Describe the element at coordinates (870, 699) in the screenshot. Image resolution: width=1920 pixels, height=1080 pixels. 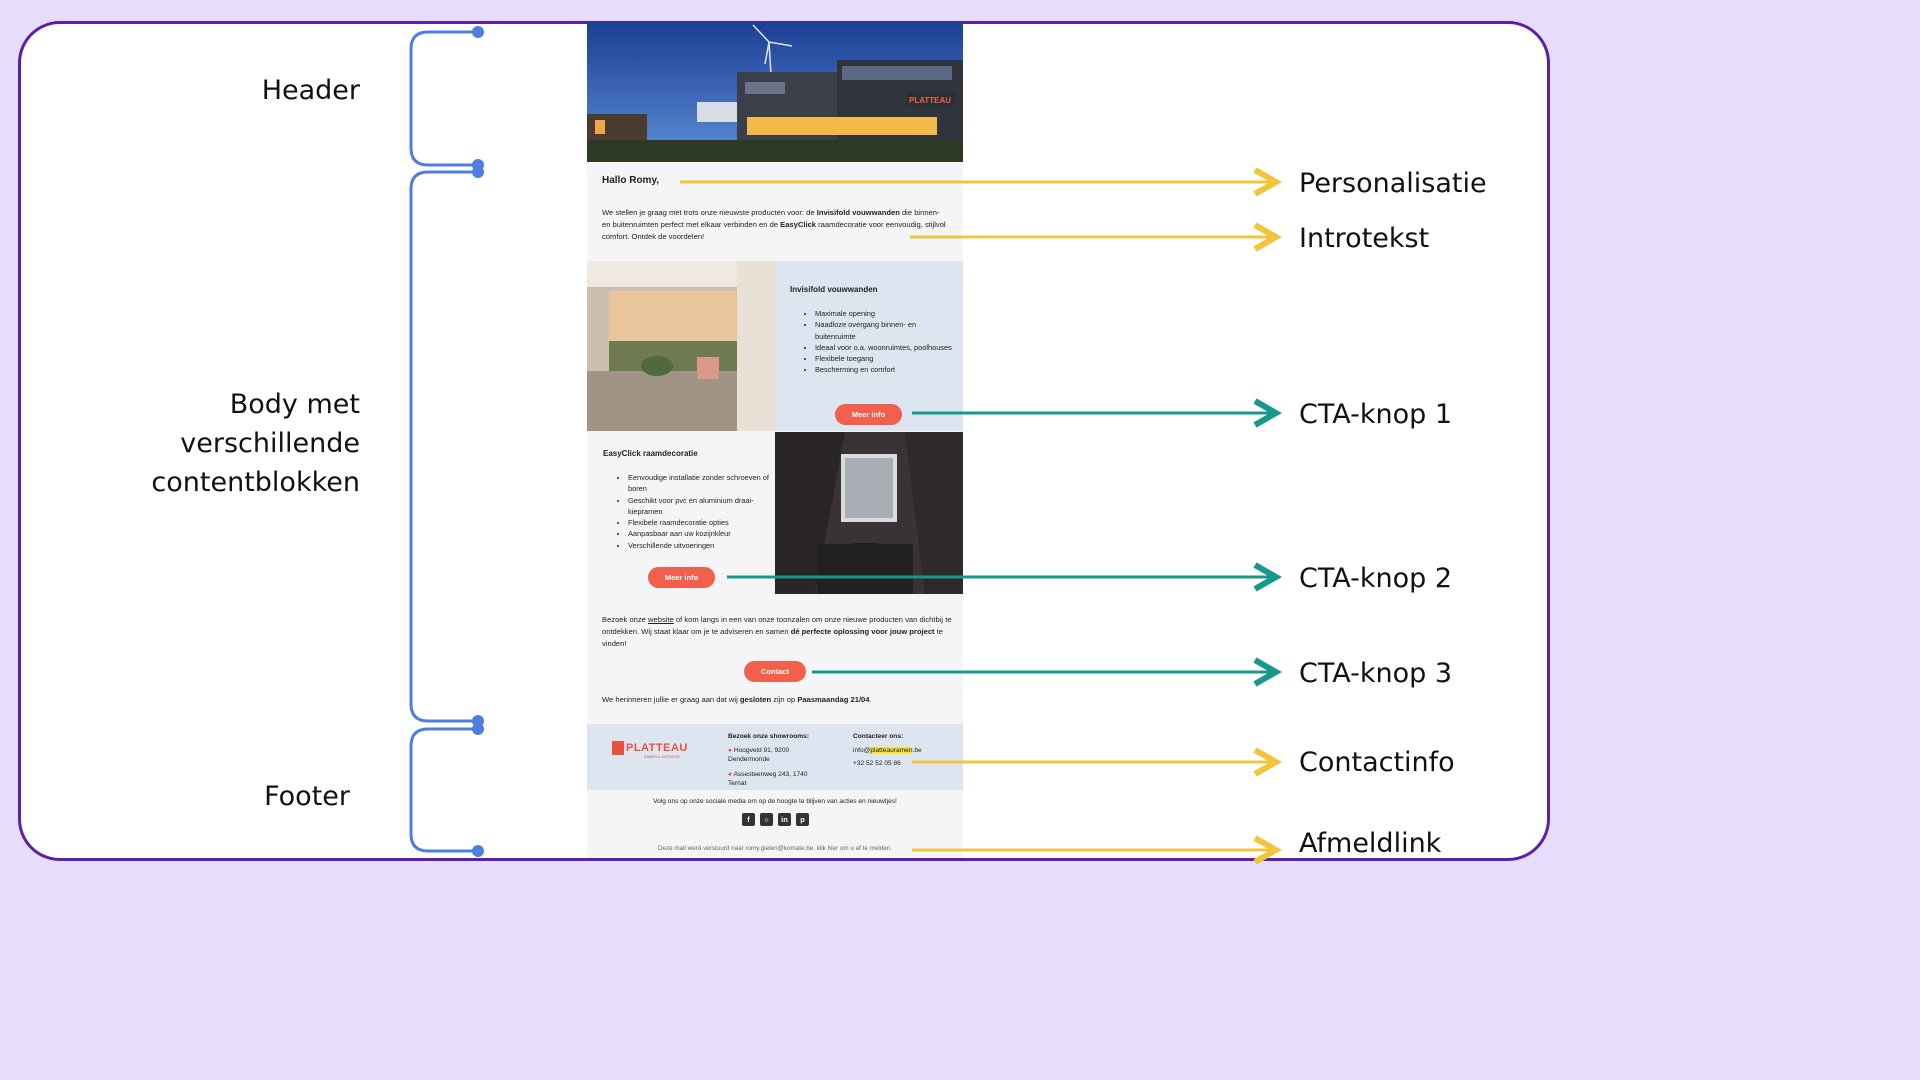
I see `remind-part3: .` at that location.